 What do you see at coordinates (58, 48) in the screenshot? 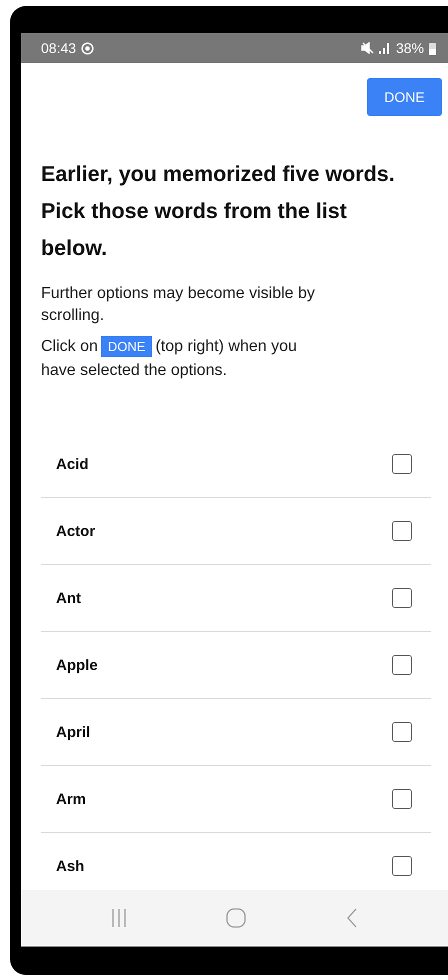
I see `clock-text: 08:43` at bounding box center [58, 48].